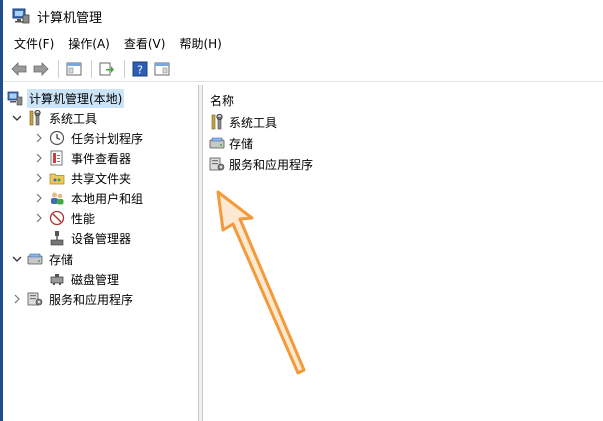  Describe the element at coordinates (95, 279) in the screenshot. I see `tree-label-disk-management: 磁盘管理` at that location.